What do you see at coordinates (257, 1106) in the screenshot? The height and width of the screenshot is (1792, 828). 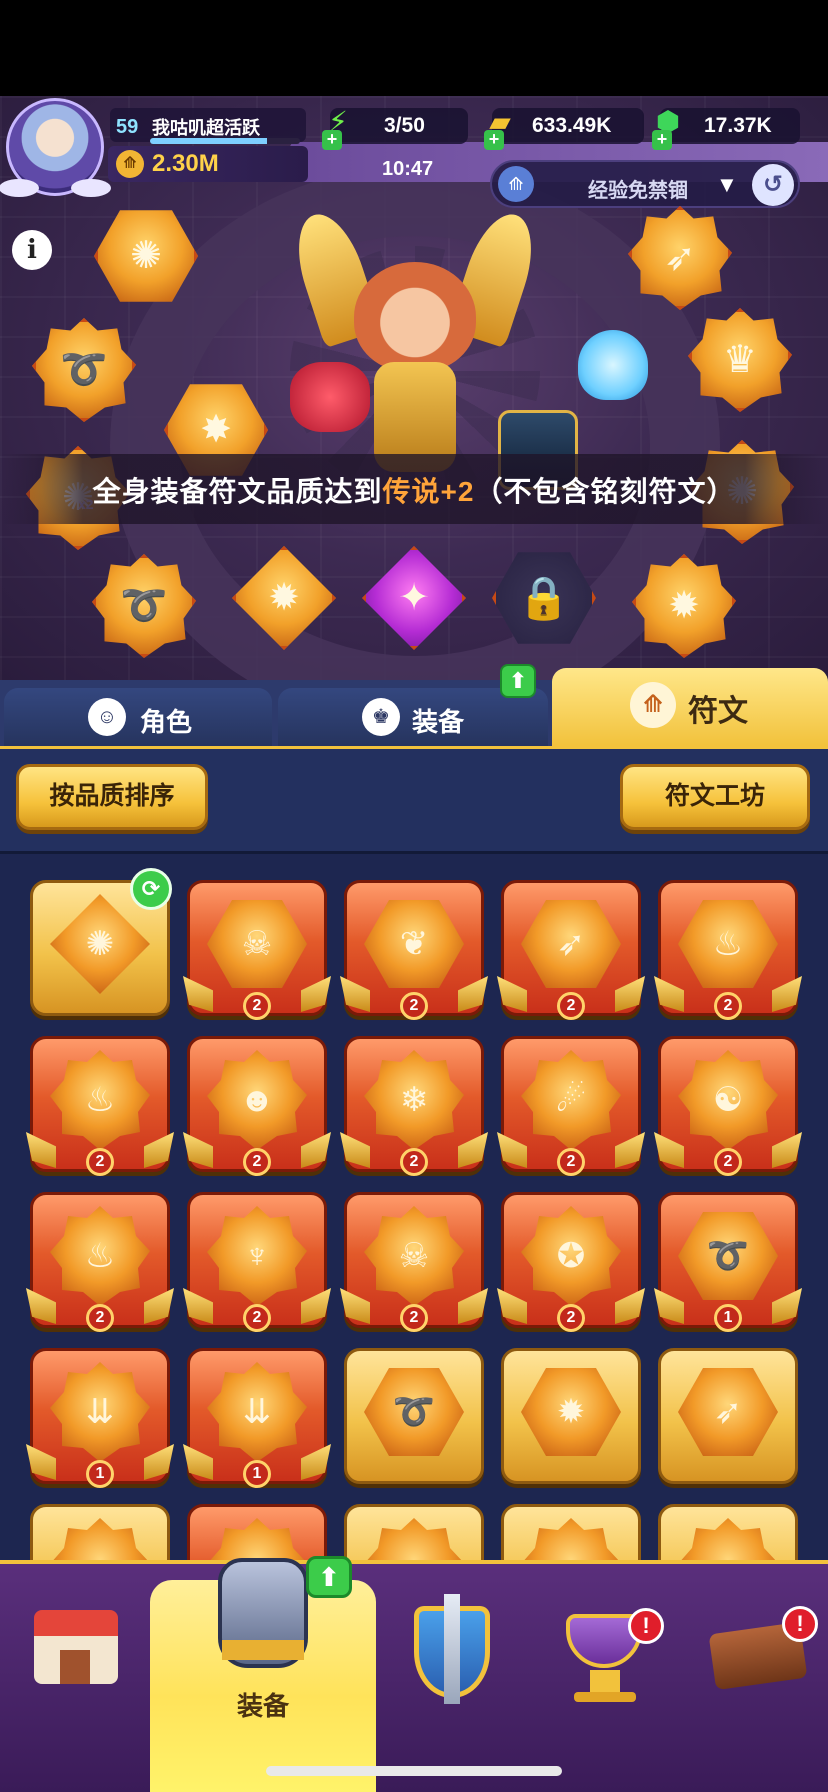 I see `rune-card: ☻ 2` at bounding box center [257, 1106].